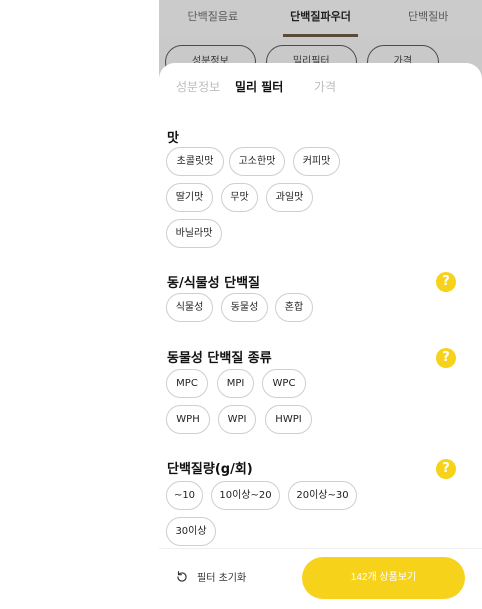  What do you see at coordinates (289, 197) in the screenshot?
I see `chip-fruit: 과일맛` at bounding box center [289, 197].